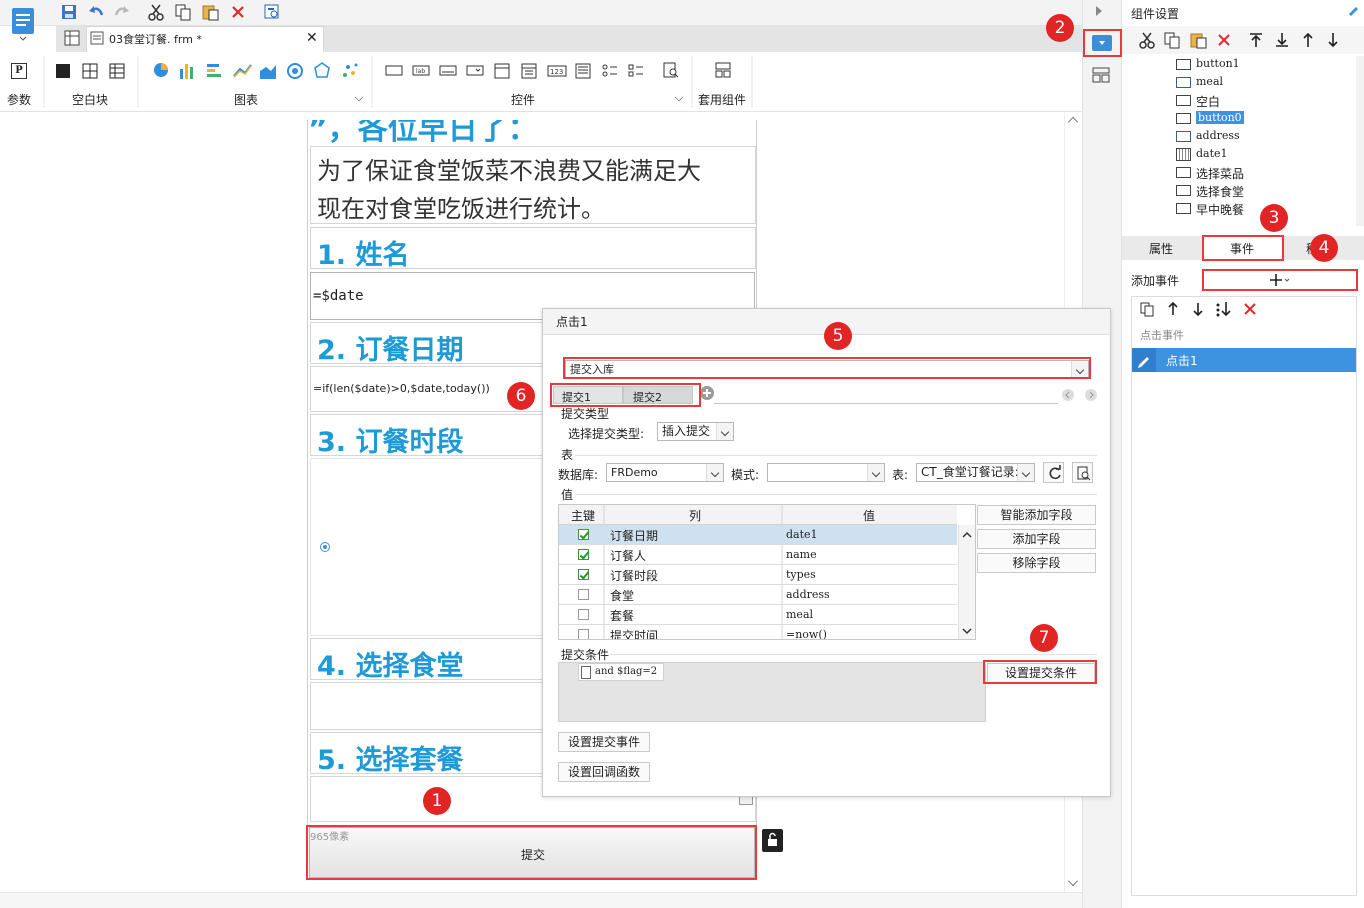 Image resolution: width=1364 pixels, height=908 pixels. What do you see at coordinates (155, 39) in the screenshot?
I see `file-tab-label: 03食堂订餐. frm *` at bounding box center [155, 39].